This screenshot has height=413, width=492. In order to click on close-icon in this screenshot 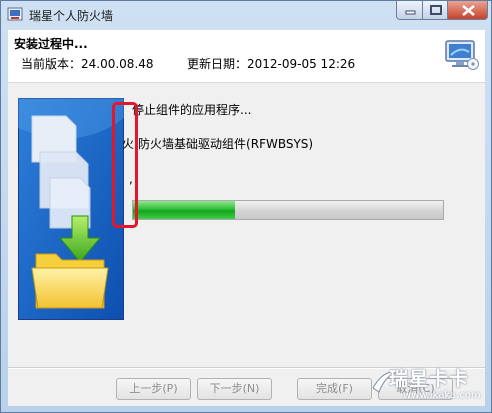, I will do `click(468, 10)`.